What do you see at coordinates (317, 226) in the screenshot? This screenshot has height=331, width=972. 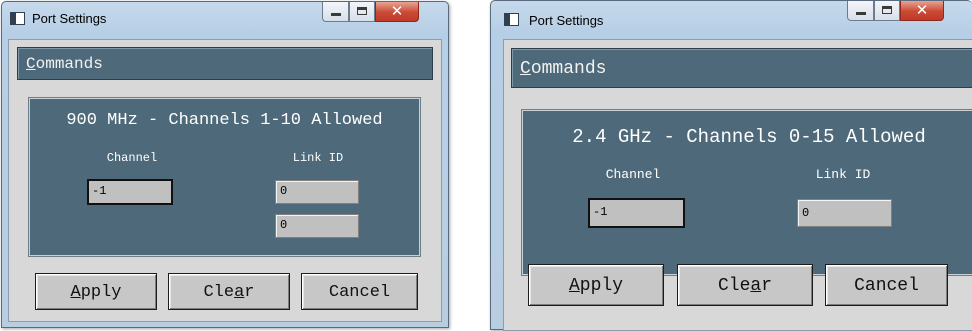 I see `link-id-input-2: 0` at bounding box center [317, 226].